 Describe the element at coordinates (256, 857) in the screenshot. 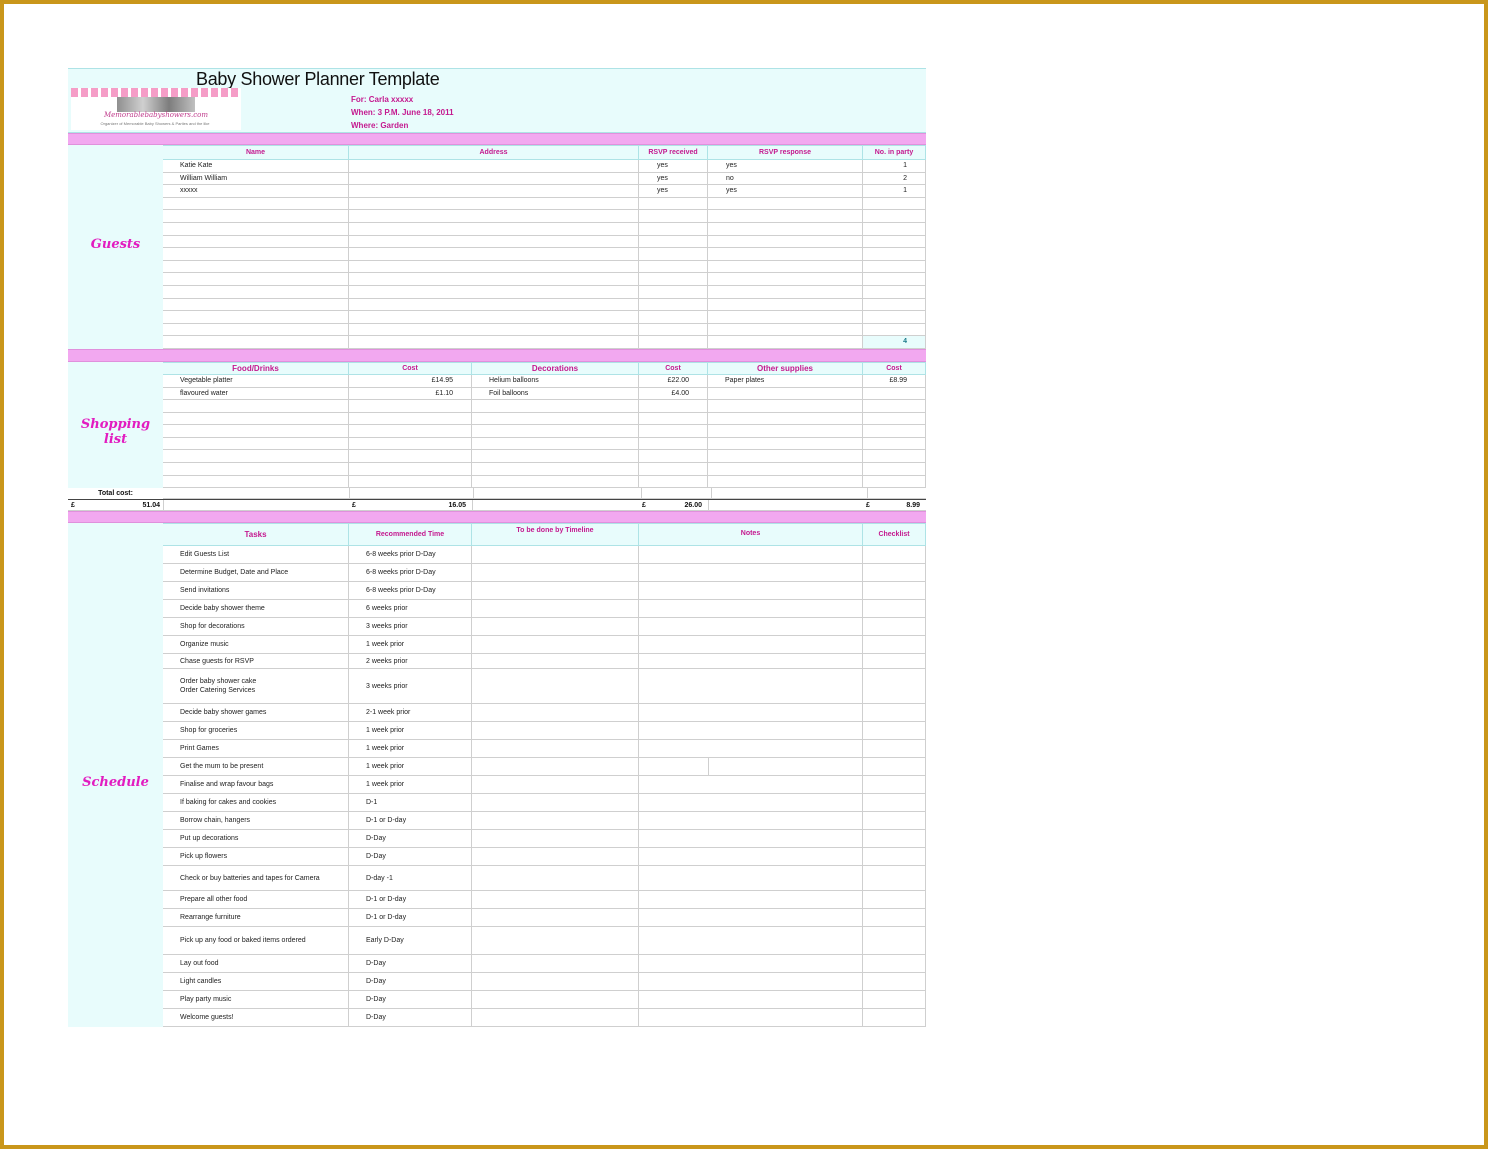

I see `task-cell: Pick up flowers` at that location.